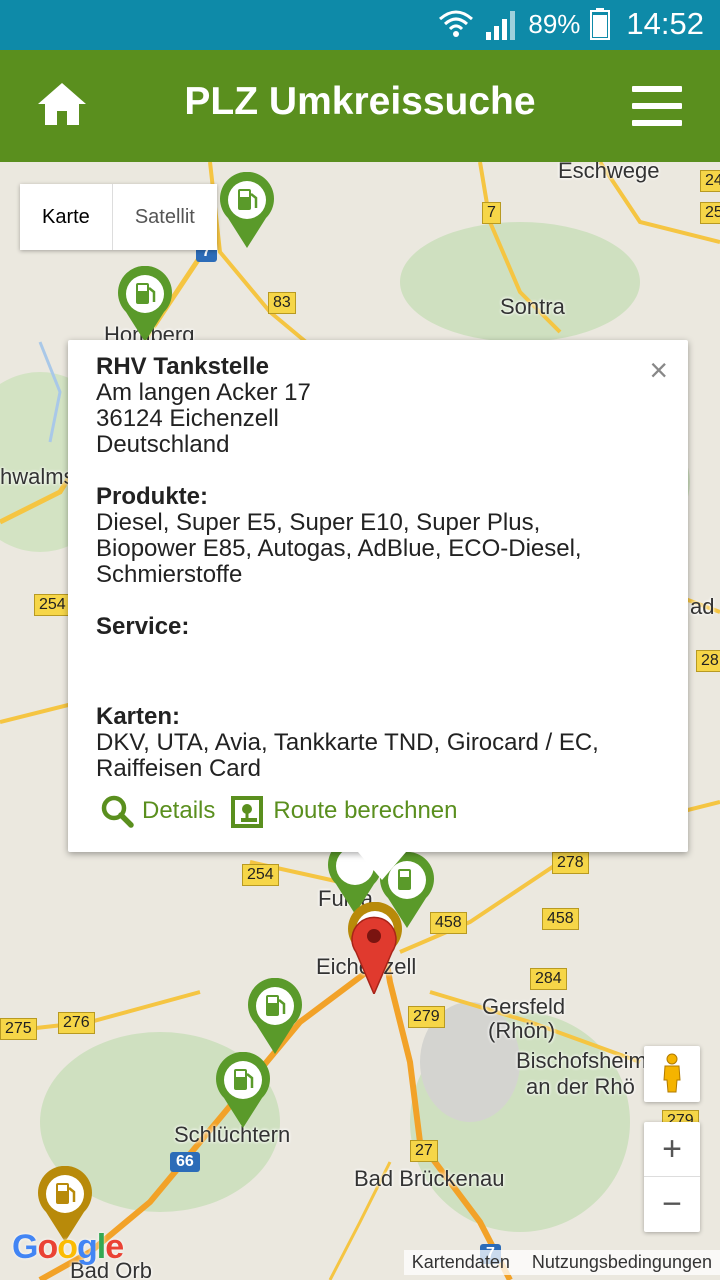 The image size is (720, 1280). I want to click on cards-heading: Karten:, so click(138, 716).